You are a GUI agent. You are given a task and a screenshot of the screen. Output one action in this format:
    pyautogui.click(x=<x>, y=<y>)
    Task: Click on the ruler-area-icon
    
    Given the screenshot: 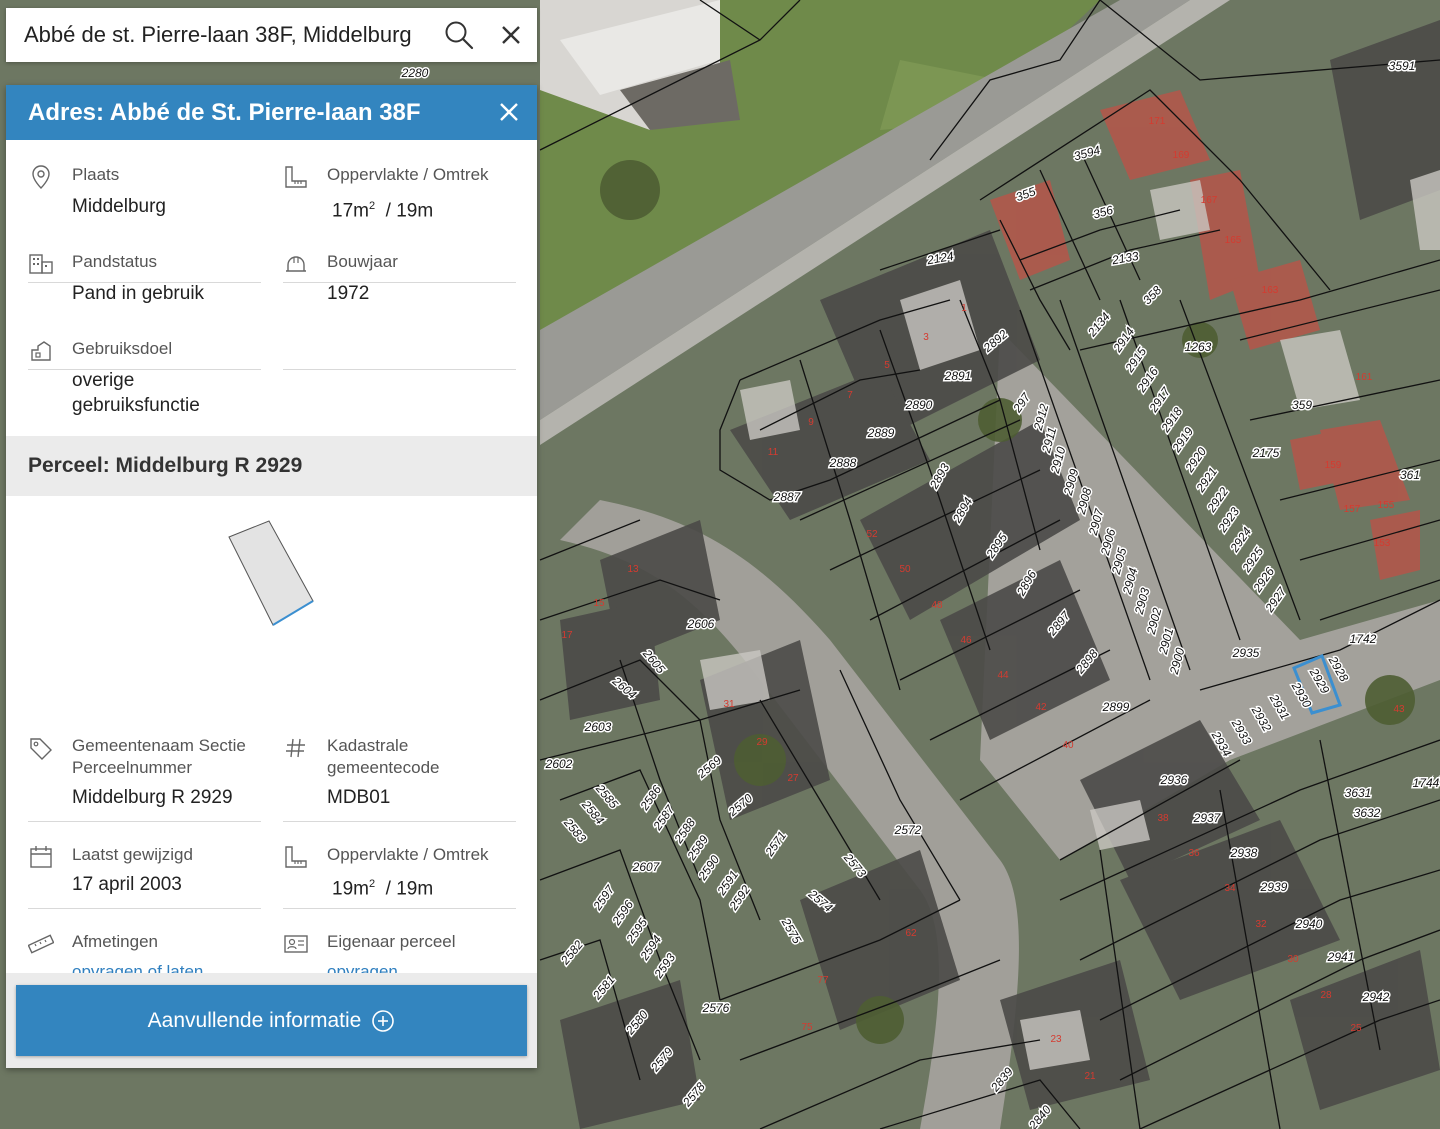 What is the action you would take?
    pyautogui.click(x=296, y=177)
    